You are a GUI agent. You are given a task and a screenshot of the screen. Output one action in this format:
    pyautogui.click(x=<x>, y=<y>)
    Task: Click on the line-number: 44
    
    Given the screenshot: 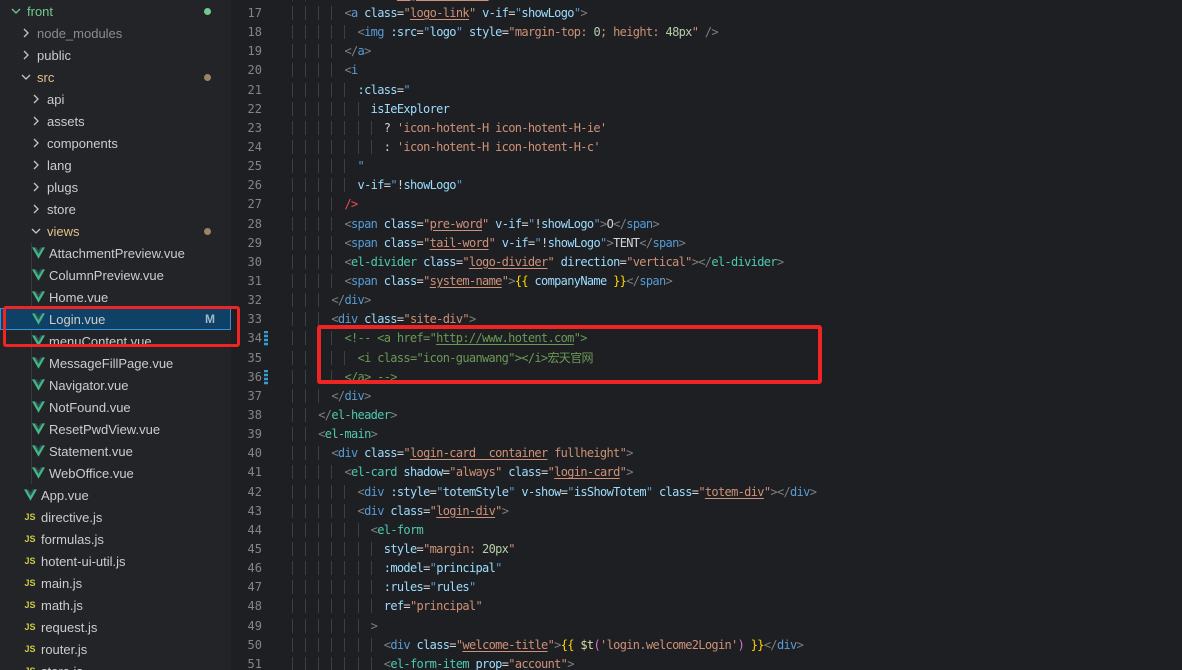 What is the action you would take?
    pyautogui.click(x=246, y=530)
    